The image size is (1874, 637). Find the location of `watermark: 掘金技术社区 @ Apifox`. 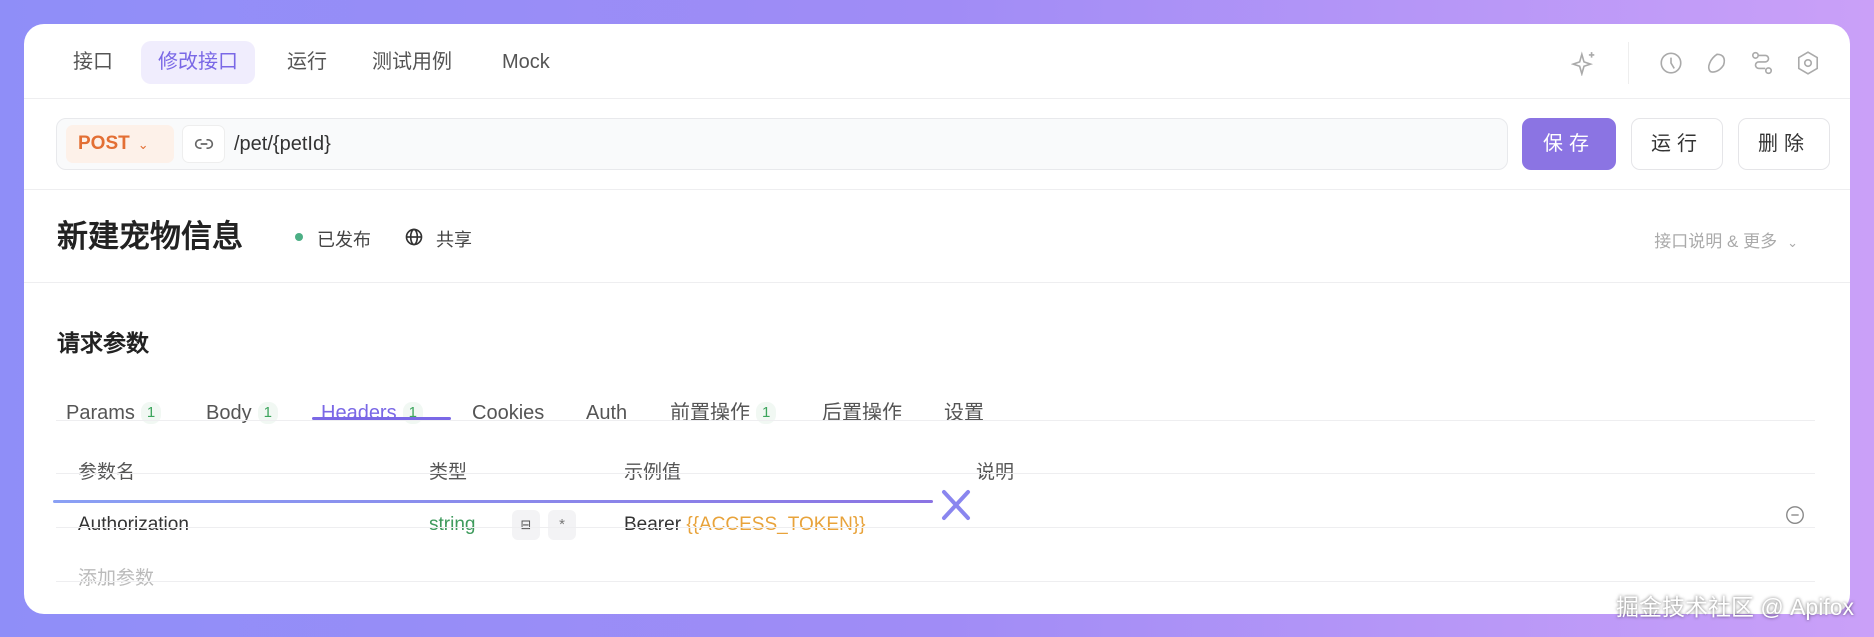

watermark: 掘金技术社区 @ Apifox is located at coordinates (1734, 607).